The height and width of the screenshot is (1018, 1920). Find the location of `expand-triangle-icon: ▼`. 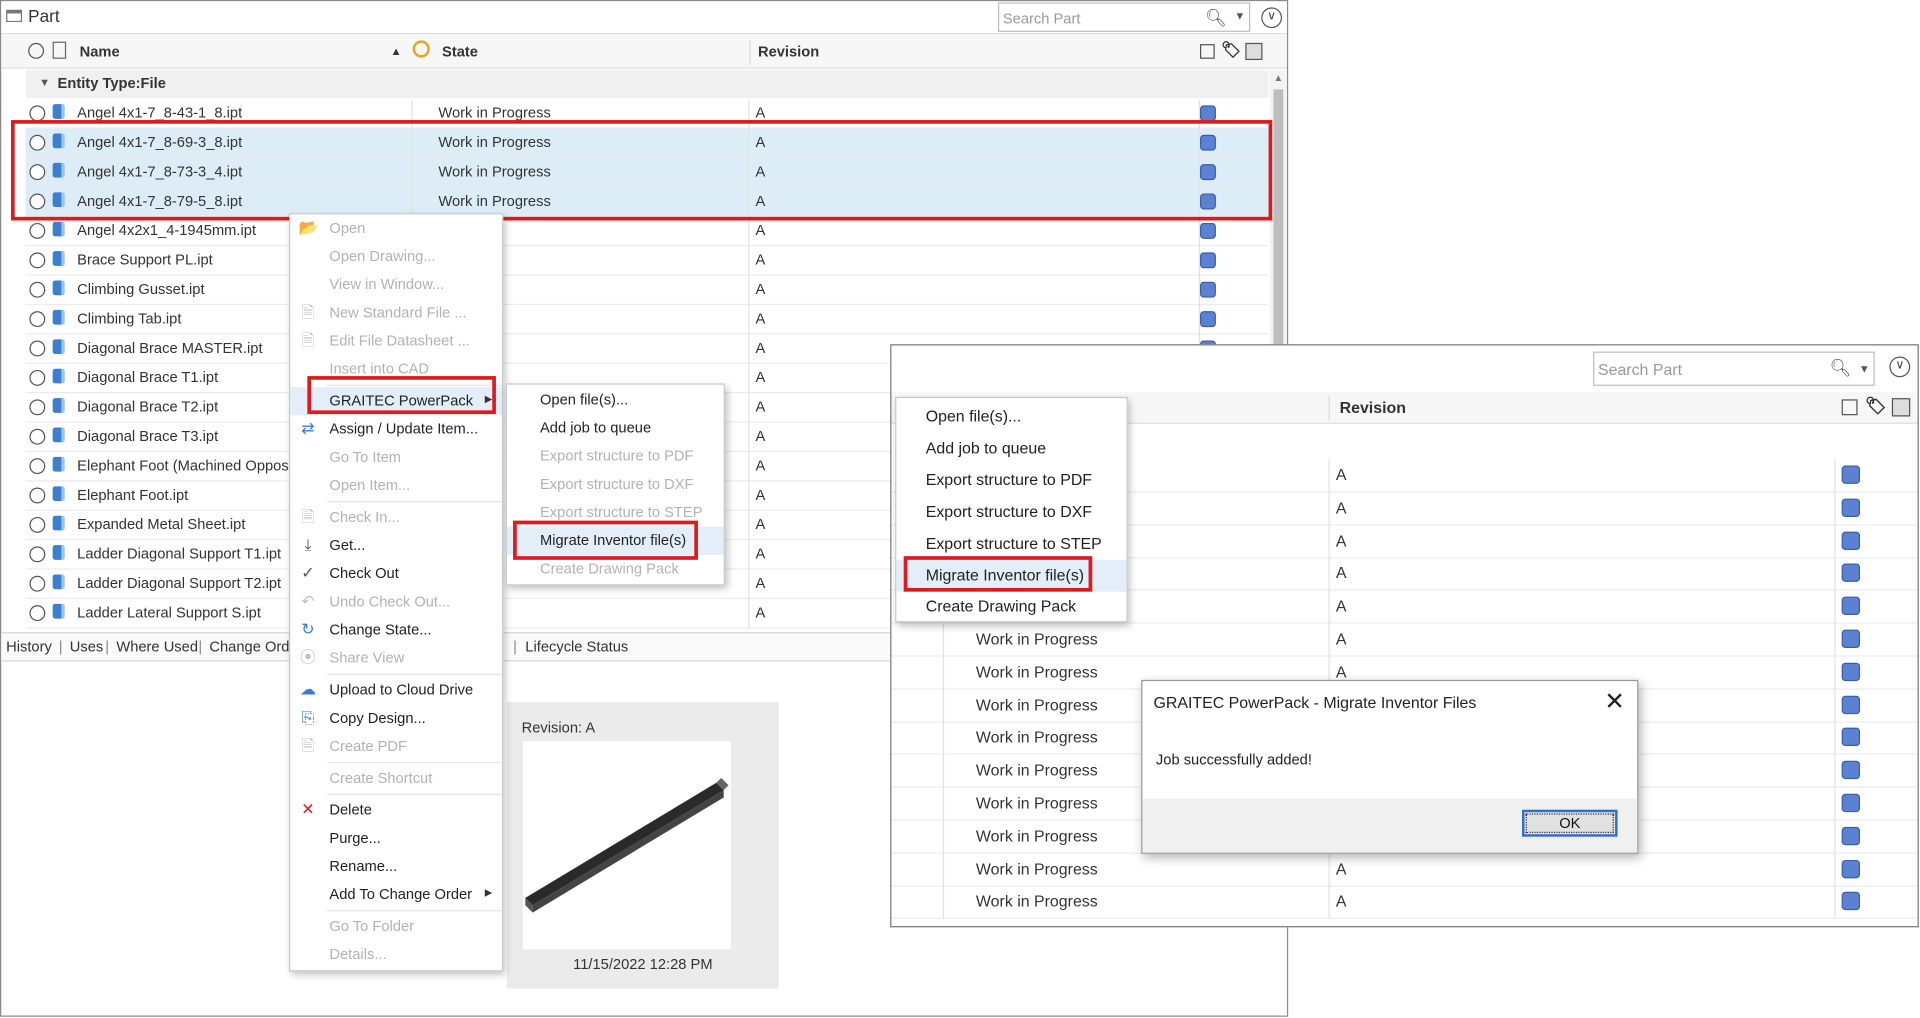

expand-triangle-icon: ▼ is located at coordinates (44, 82).